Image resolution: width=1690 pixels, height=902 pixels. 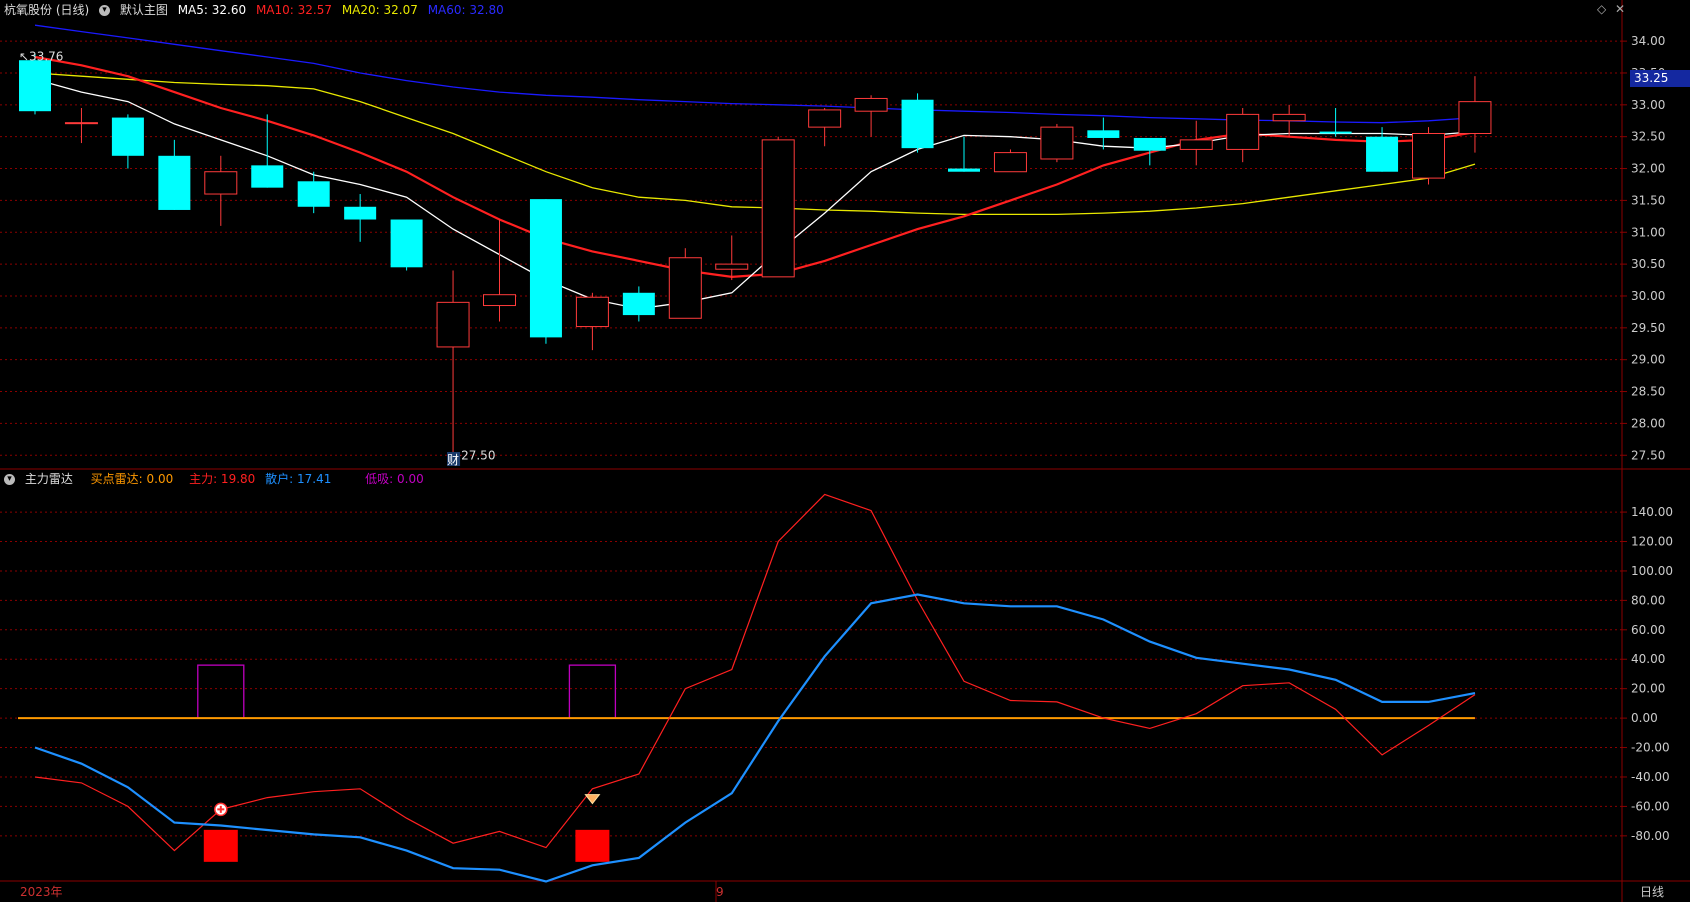 I want to click on indicator-tick-label: 40.00, so click(x=1648, y=659).